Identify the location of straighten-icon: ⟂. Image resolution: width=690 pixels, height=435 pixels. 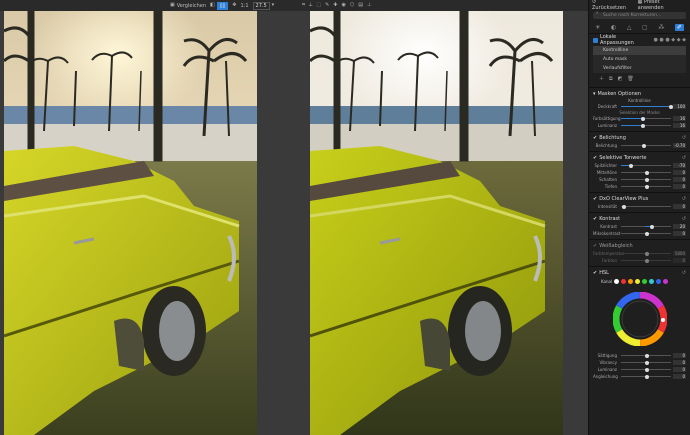
(311, 5).